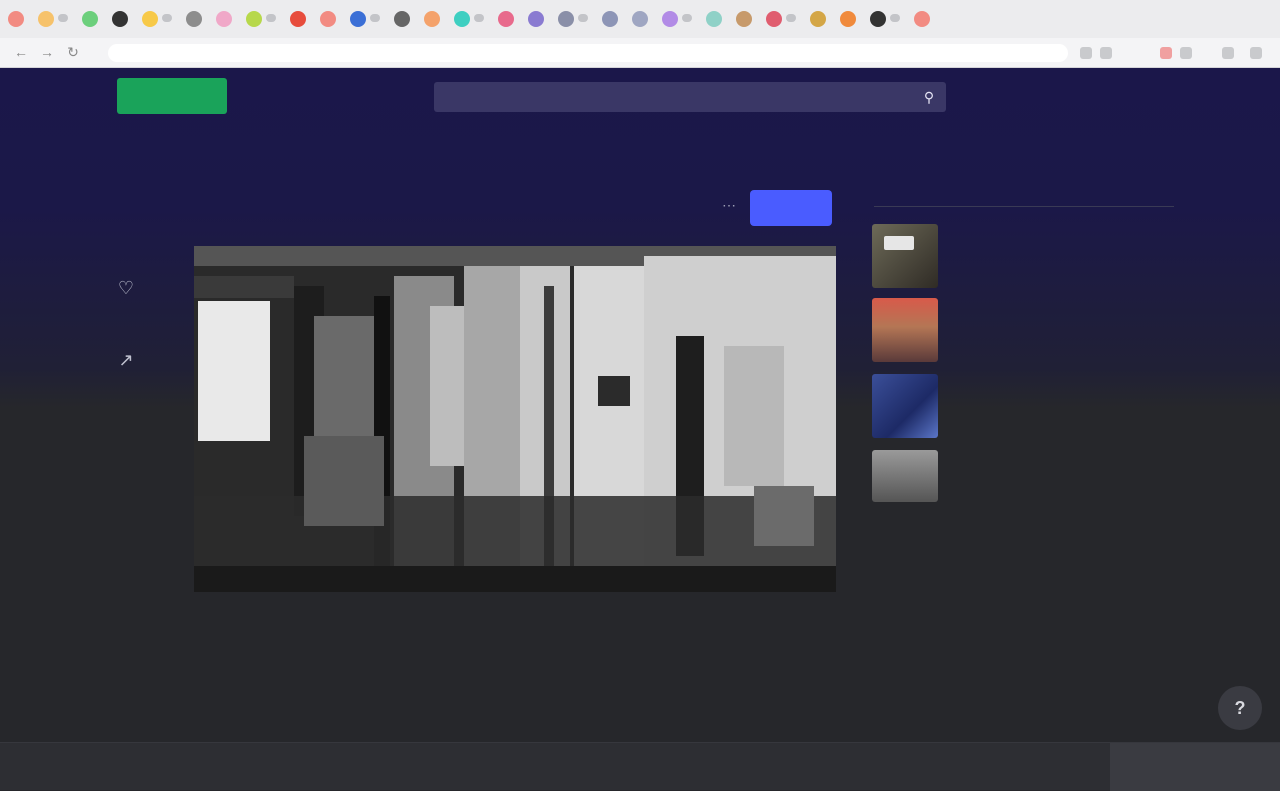 Image resolution: width=1280 pixels, height=791 pixels. I want to click on browser-menu-icon, so click(1256, 53).